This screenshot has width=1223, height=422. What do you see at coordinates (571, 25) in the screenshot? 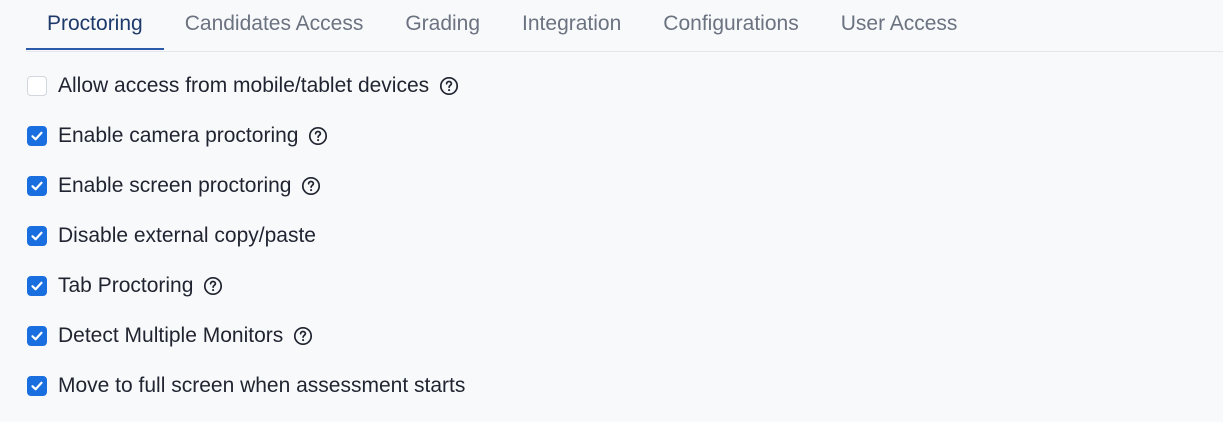
I see `tab-integration: Integration` at bounding box center [571, 25].